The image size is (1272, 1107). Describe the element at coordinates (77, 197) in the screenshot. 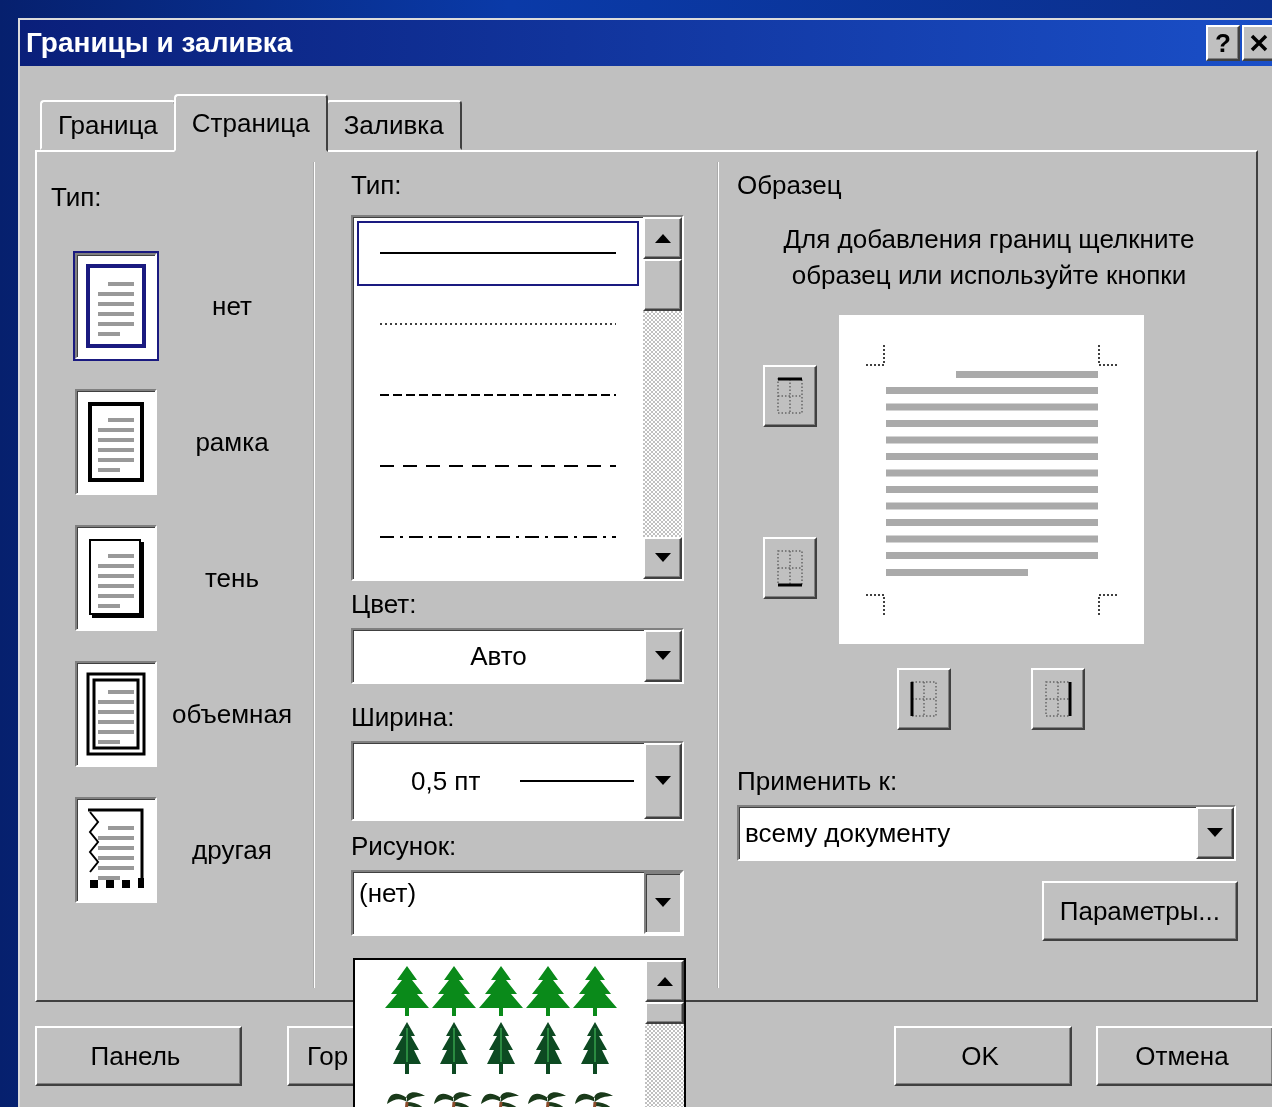

I see `setting-label: Тип:` at that location.